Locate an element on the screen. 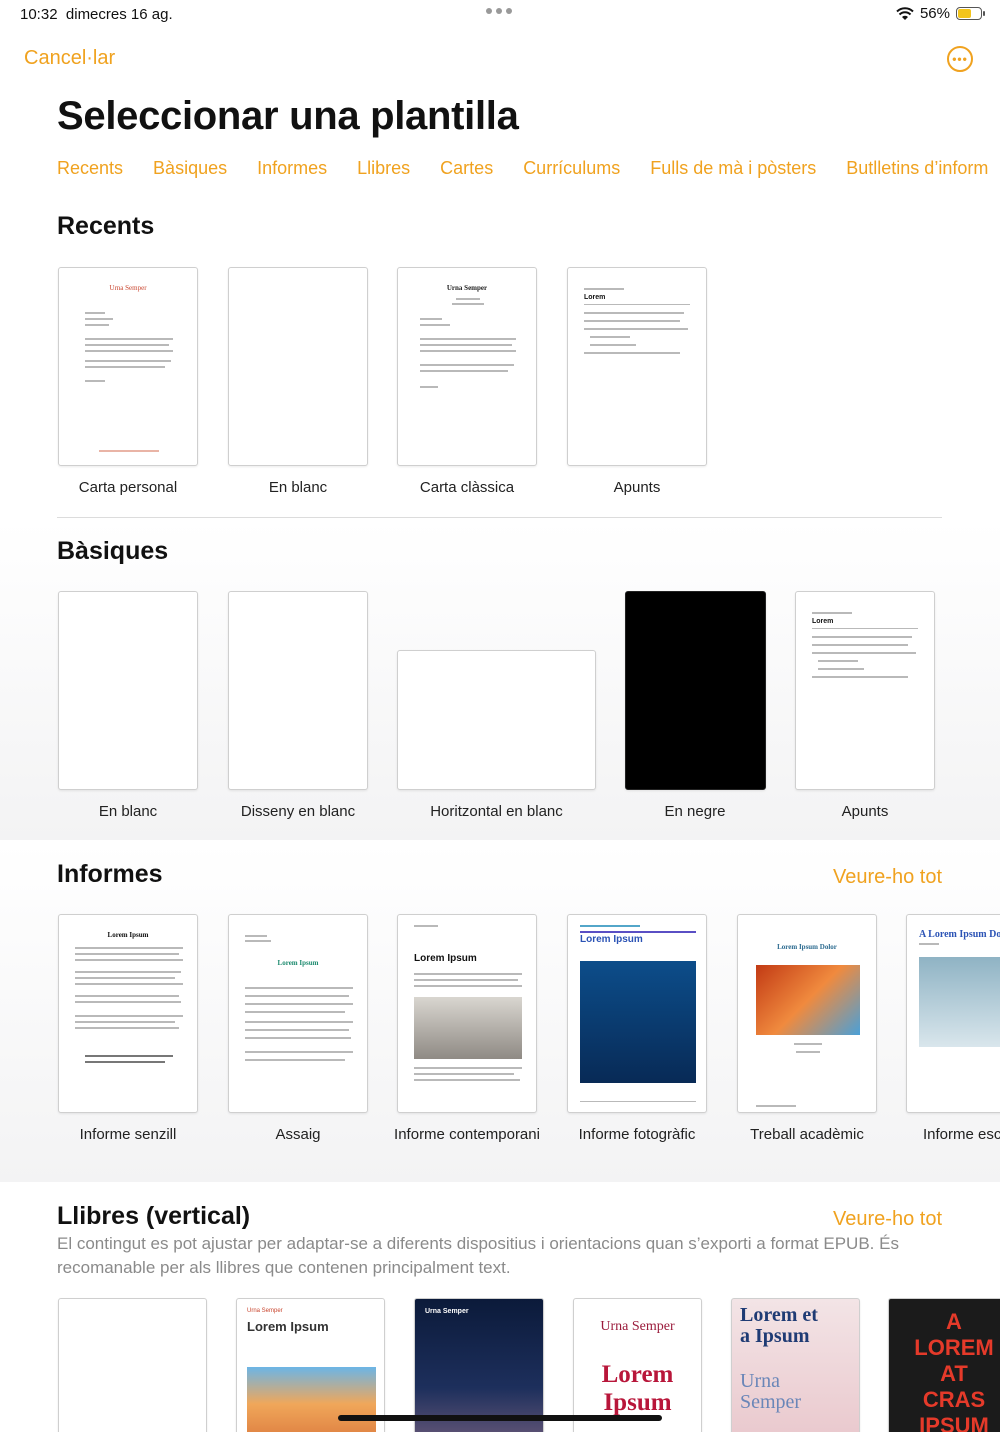 This screenshot has width=1000, height=1432. template-en-negre is located at coordinates (695, 690).